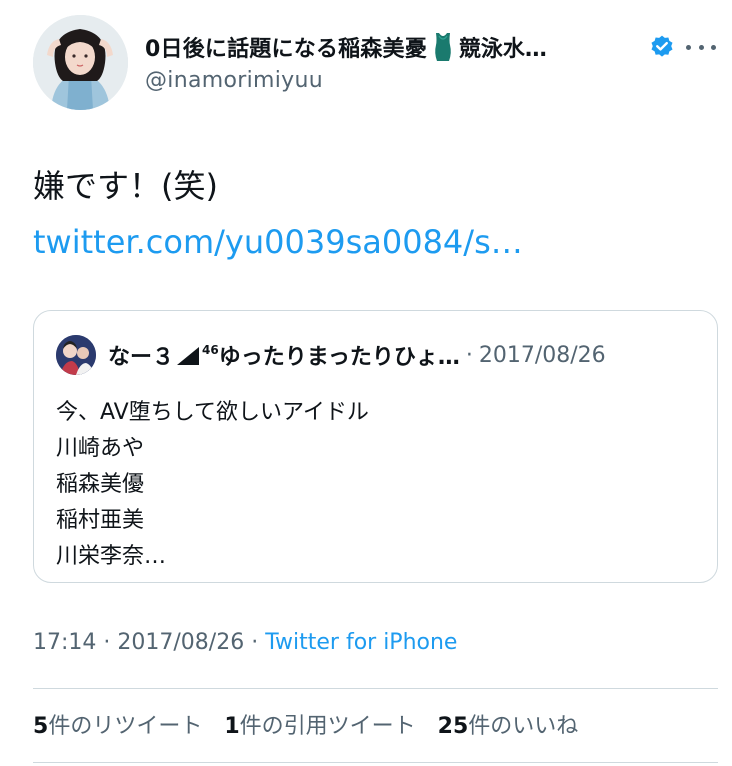 This screenshot has height=766, width=732. What do you see at coordinates (523, 726) in the screenshot?
I see `like-label: 件のいいね` at bounding box center [523, 726].